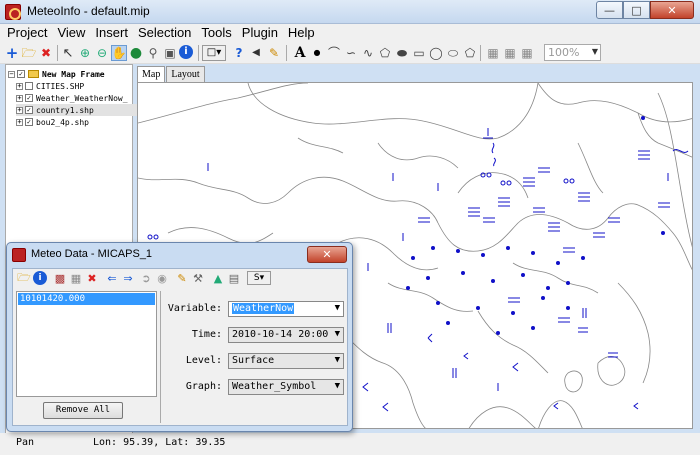 This screenshot has width=700, height=455. I want to click on copy-layout-icon: ▦, so click(510, 53).